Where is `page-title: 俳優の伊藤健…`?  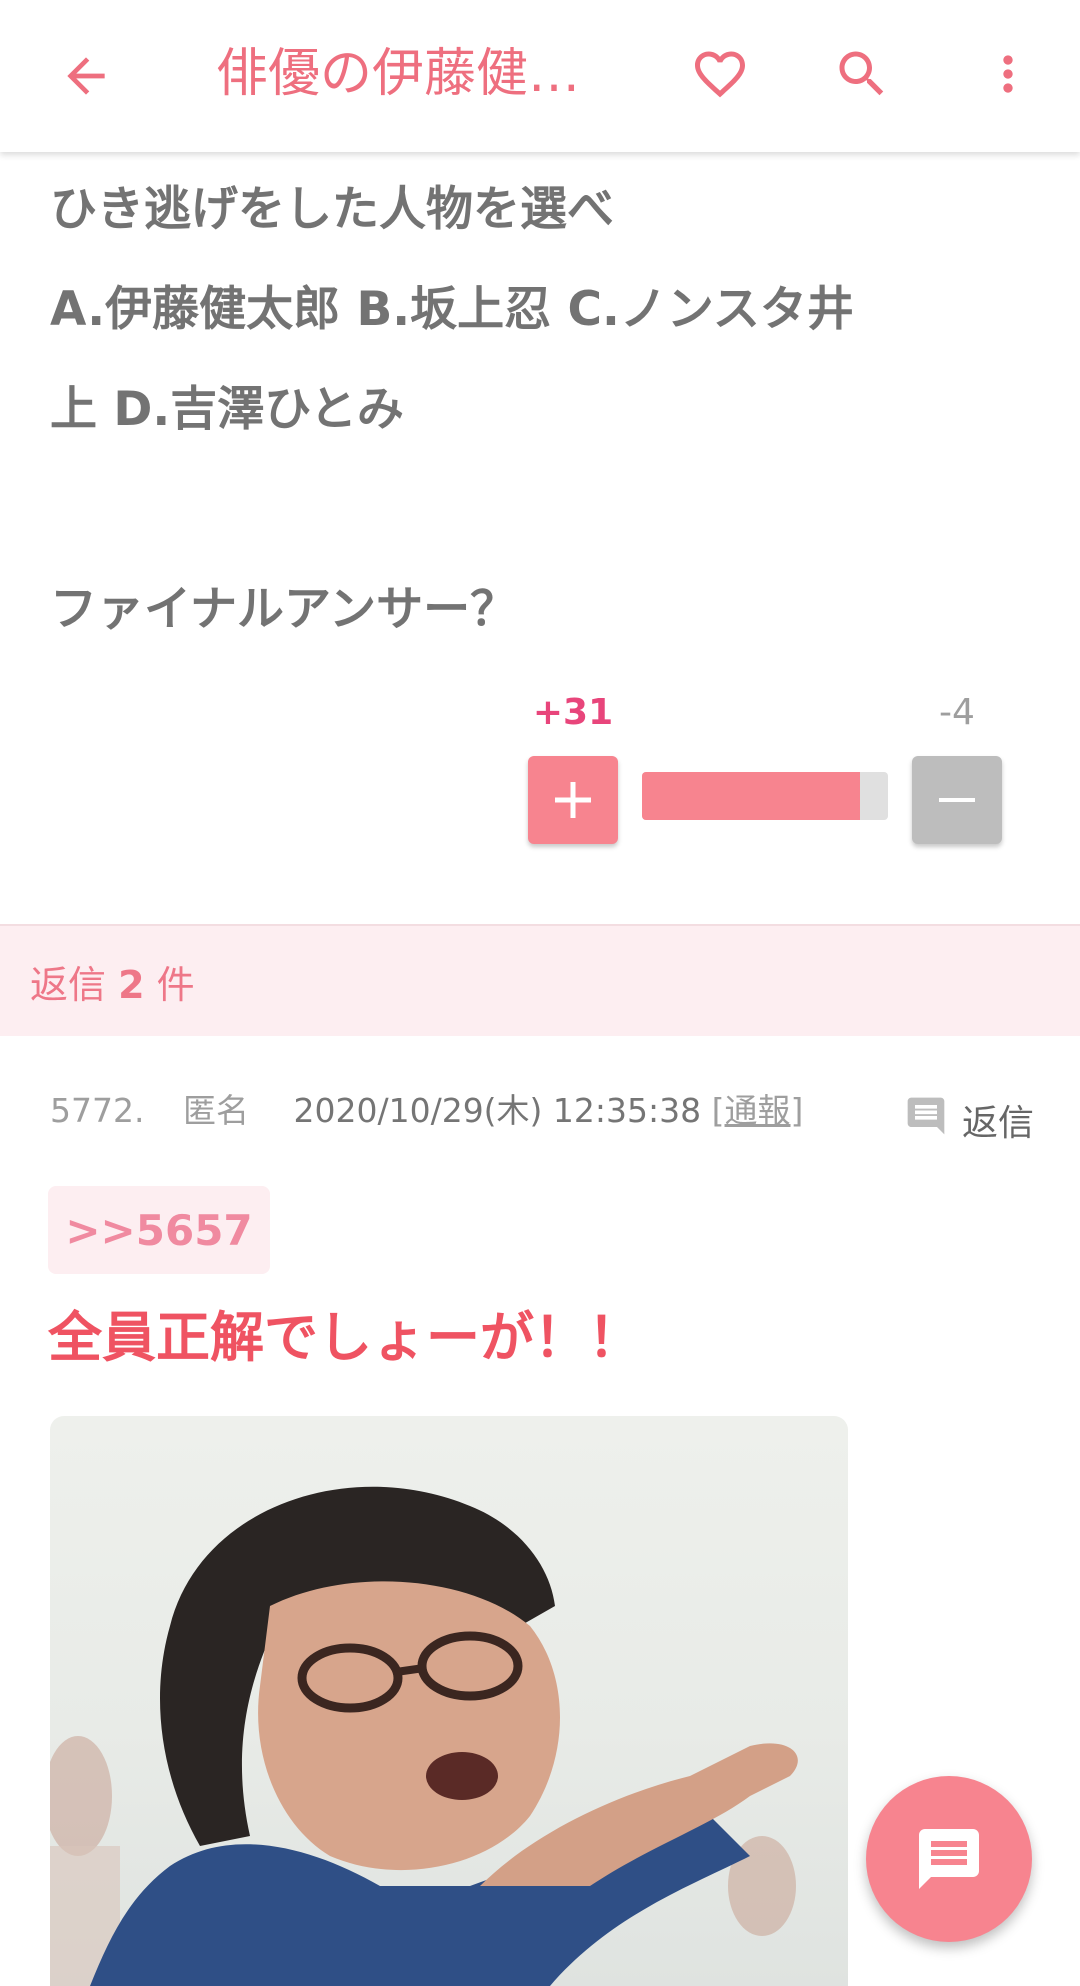 page-title: 俳優の伊藤健… is located at coordinates (398, 74).